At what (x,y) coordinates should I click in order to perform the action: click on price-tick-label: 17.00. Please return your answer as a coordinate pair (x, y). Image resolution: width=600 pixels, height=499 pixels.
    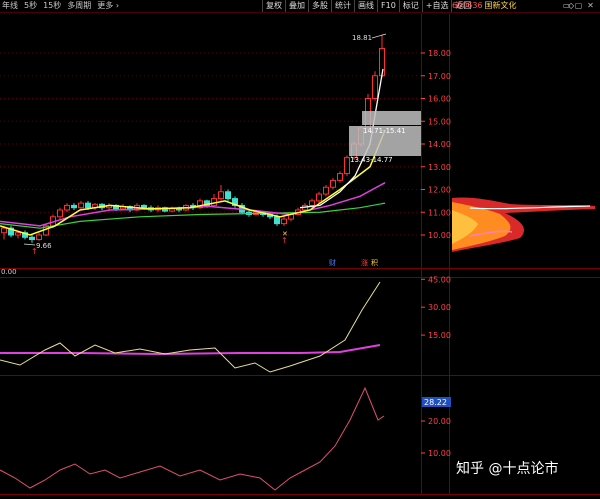
    Looking at the image, I should click on (439, 76).